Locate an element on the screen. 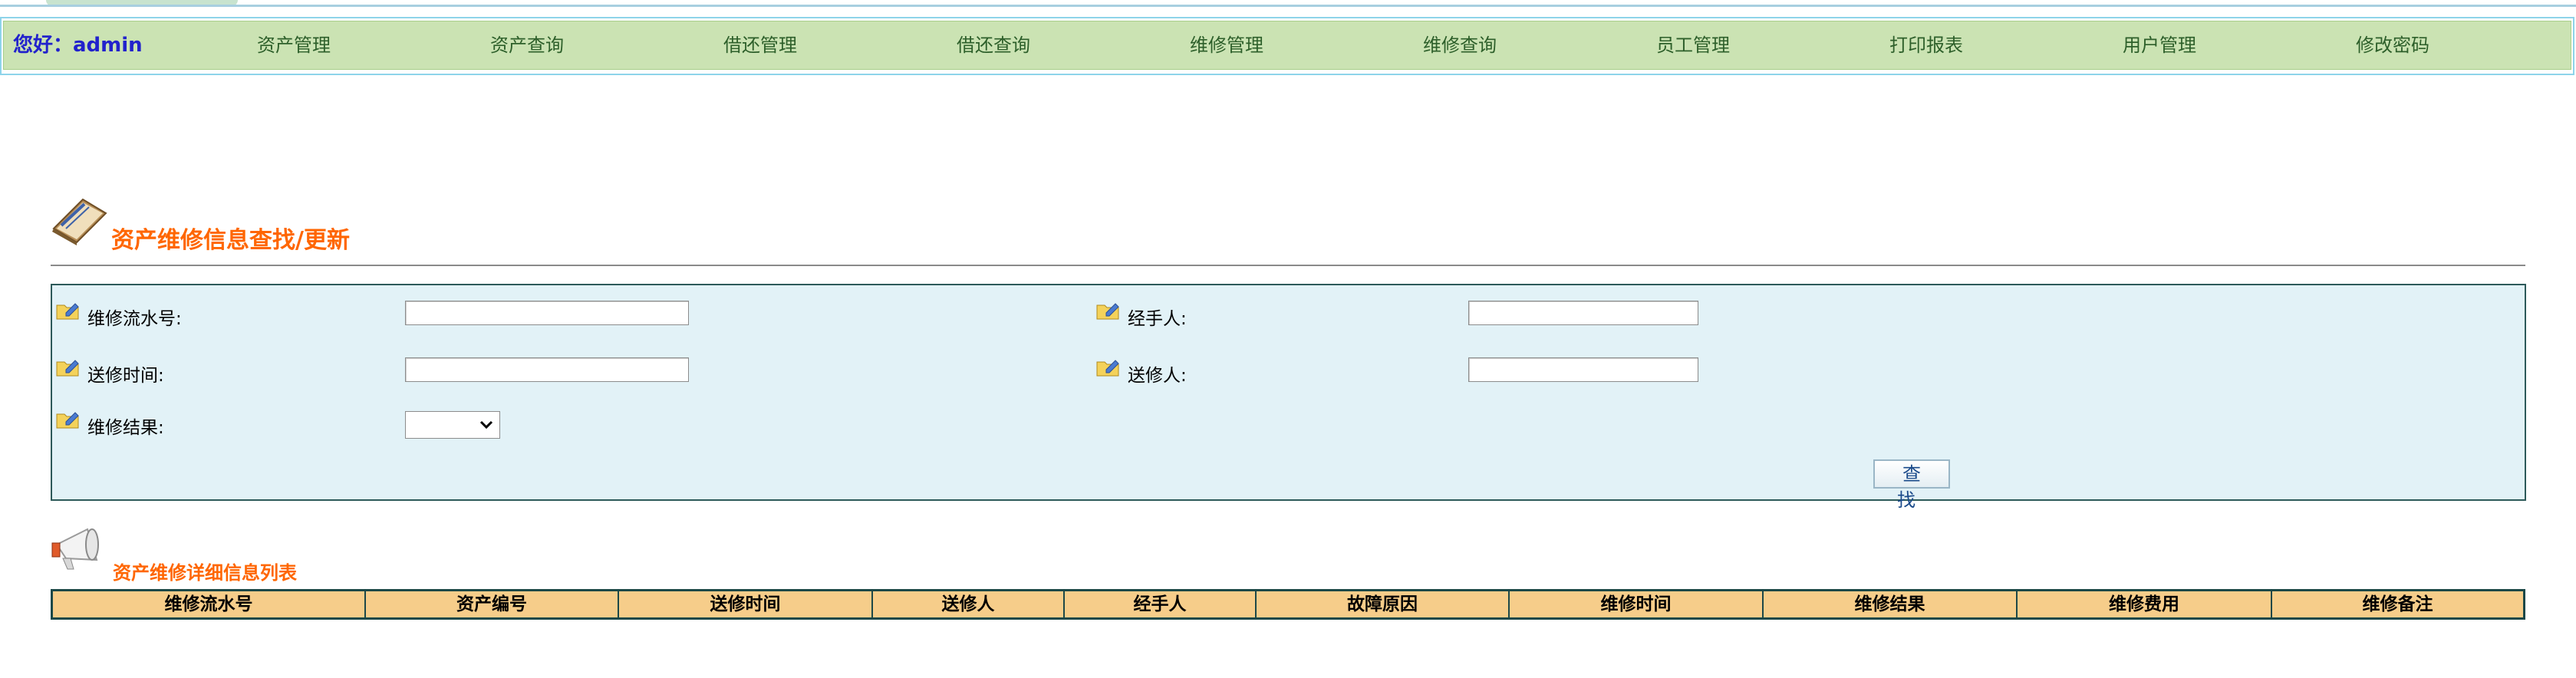 Image resolution: width=2576 pixels, height=678 pixels. greeting-text: 您好：admin is located at coordinates (78, 45).